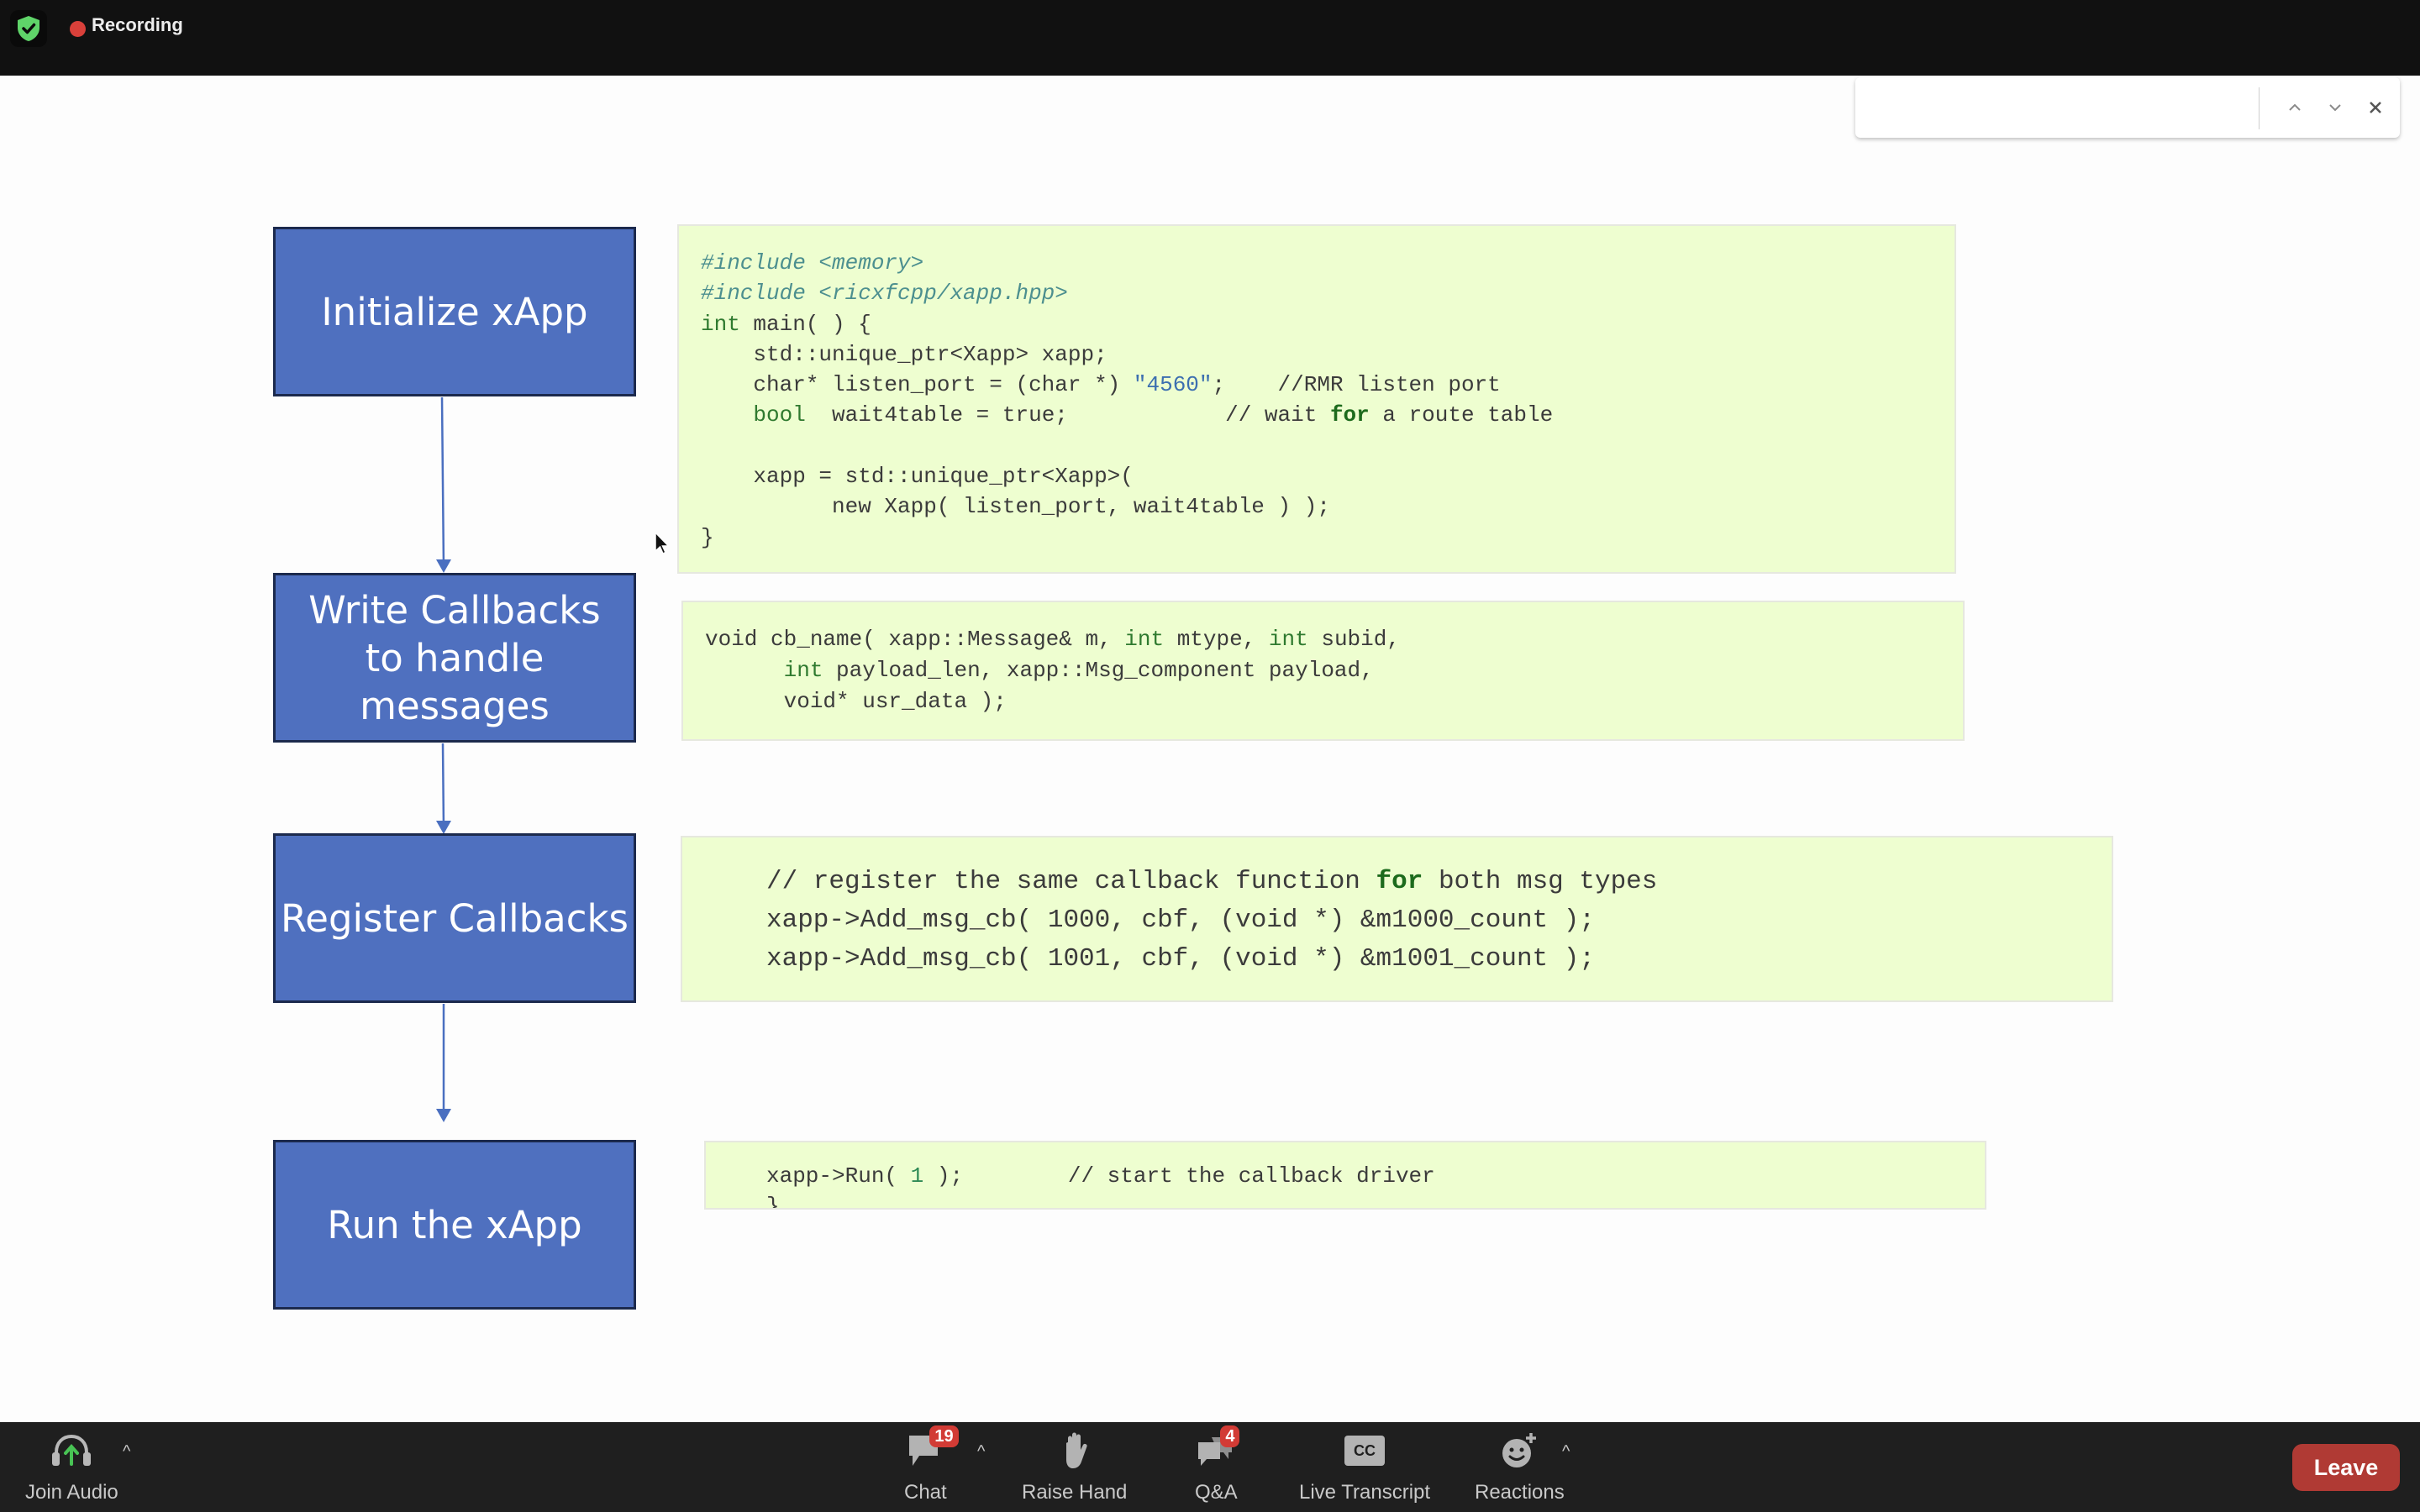  Describe the element at coordinates (443, 1063) in the screenshot. I see `arrow-step3-to-step4` at that location.